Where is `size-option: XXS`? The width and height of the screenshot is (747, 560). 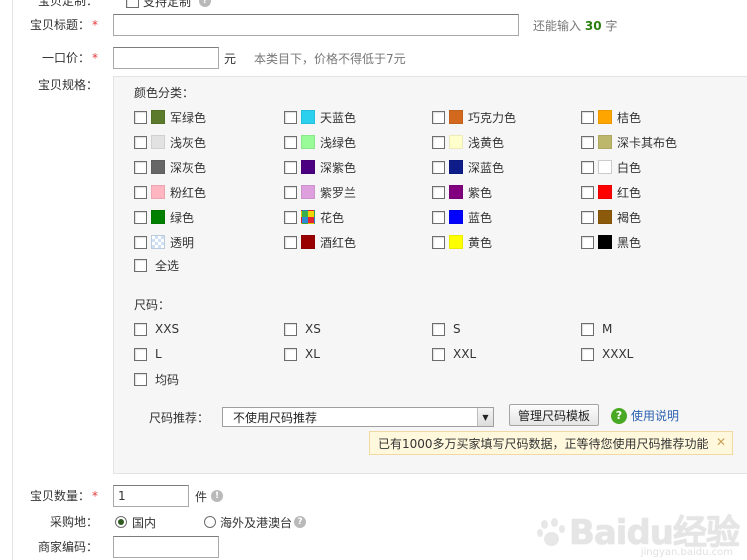
size-option: XXS is located at coordinates (156, 329).